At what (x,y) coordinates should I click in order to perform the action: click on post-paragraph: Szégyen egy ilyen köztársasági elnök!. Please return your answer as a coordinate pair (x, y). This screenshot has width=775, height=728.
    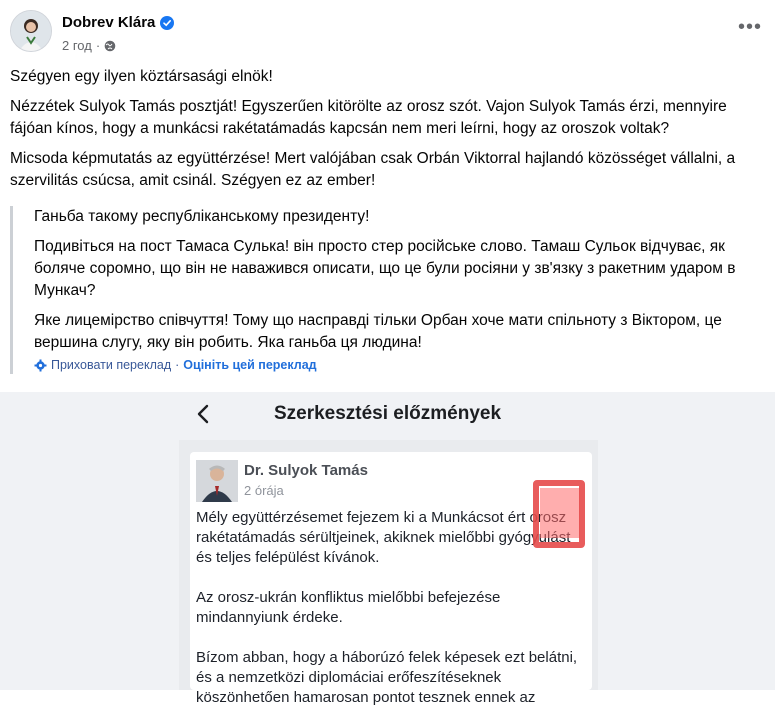
    Looking at the image, I should click on (141, 76).